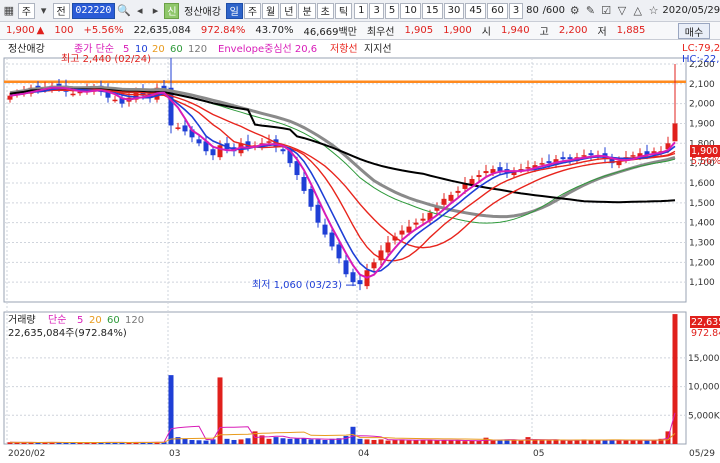 This screenshot has height=463, width=720. What do you see at coordinates (516, 10) in the screenshot?
I see `interval-8: 3` at bounding box center [516, 10].